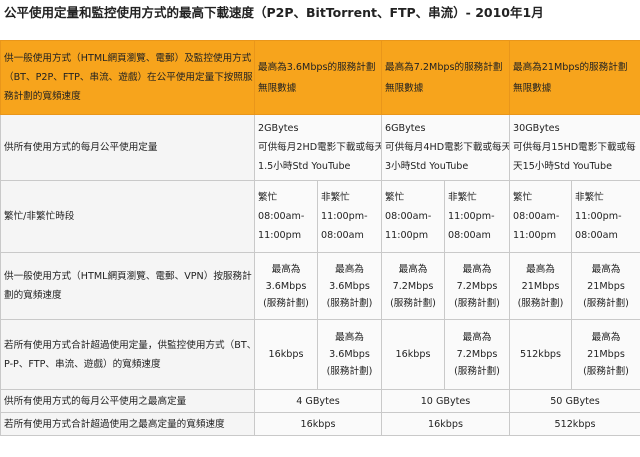 The width and height of the screenshot is (640, 457). Describe the element at coordinates (536, 128) in the screenshot. I see `quota-value: 30GBytes` at that location.